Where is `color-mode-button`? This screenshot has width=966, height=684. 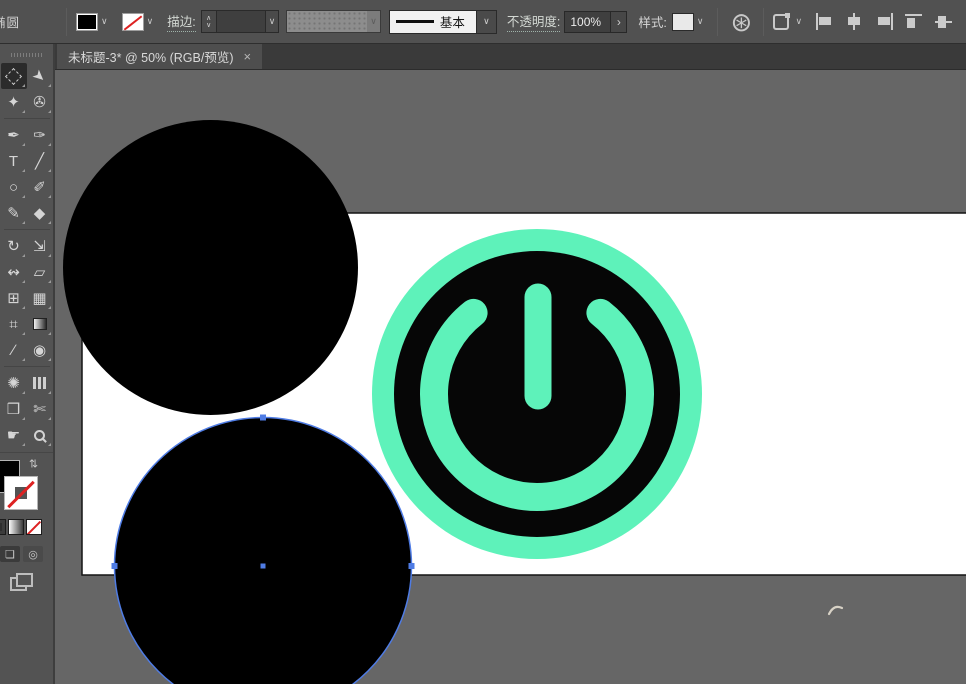 color-mode-button is located at coordinates (3, 527).